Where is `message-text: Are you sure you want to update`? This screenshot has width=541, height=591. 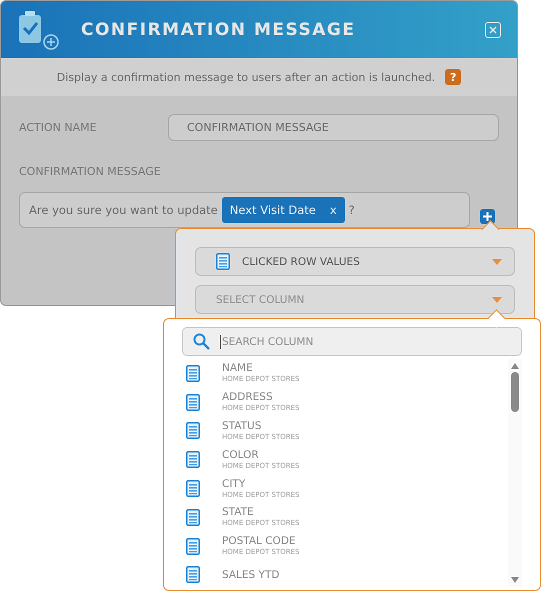 message-text: Are you sure you want to update is located at coordinates (123, 210).